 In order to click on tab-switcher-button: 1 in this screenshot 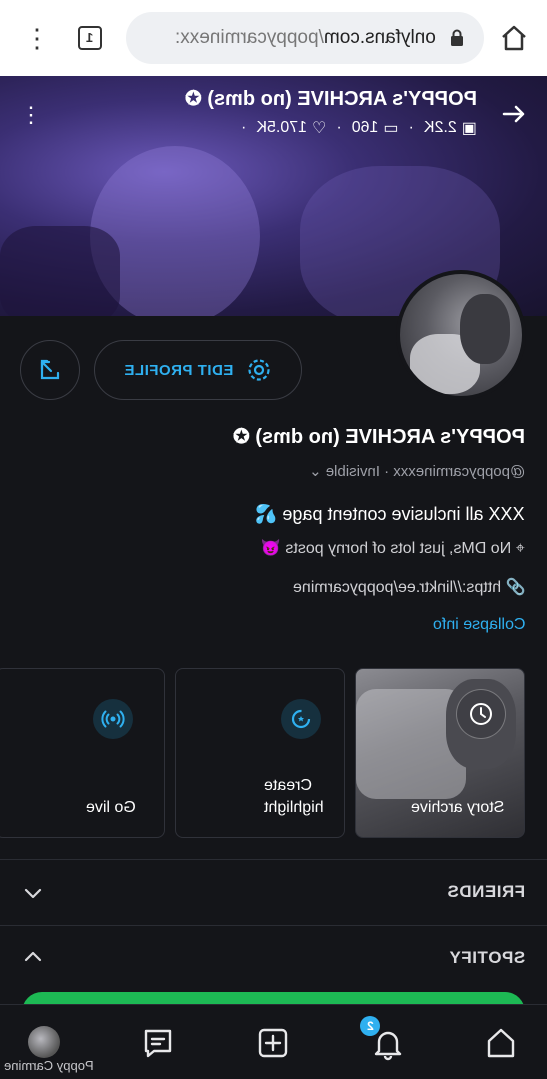, I will do `click(90, 38)`.